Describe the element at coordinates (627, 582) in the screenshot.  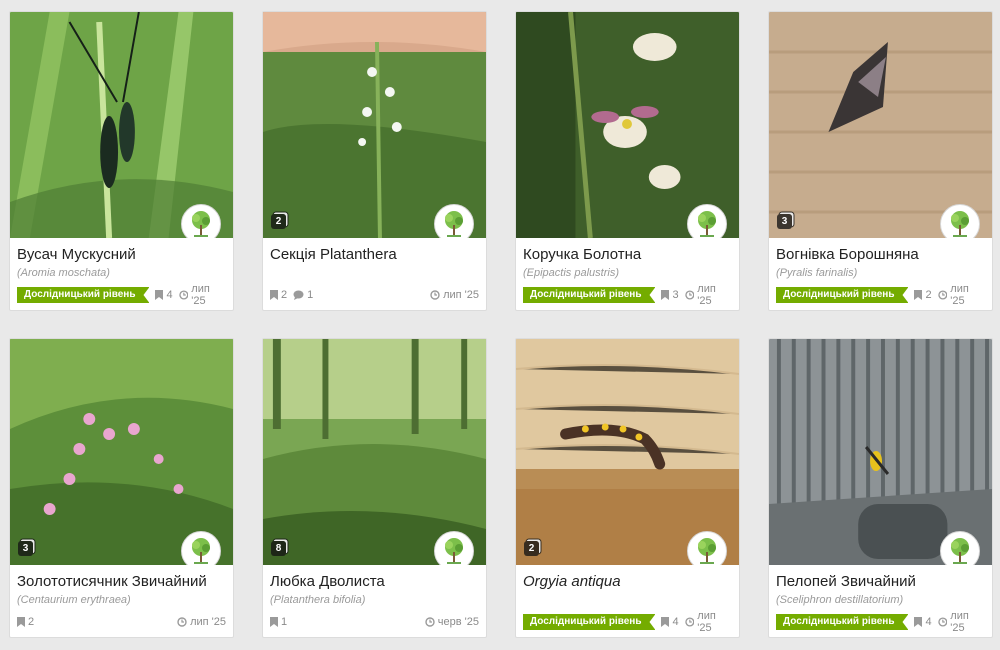
I see `scientific-title: Orgyia antiqua` at that location.